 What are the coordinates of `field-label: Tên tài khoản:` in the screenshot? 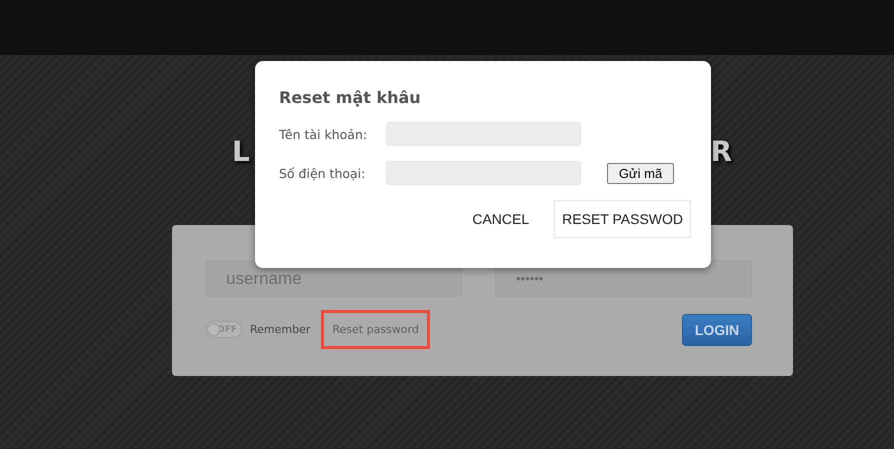 It's located at (323, 134).